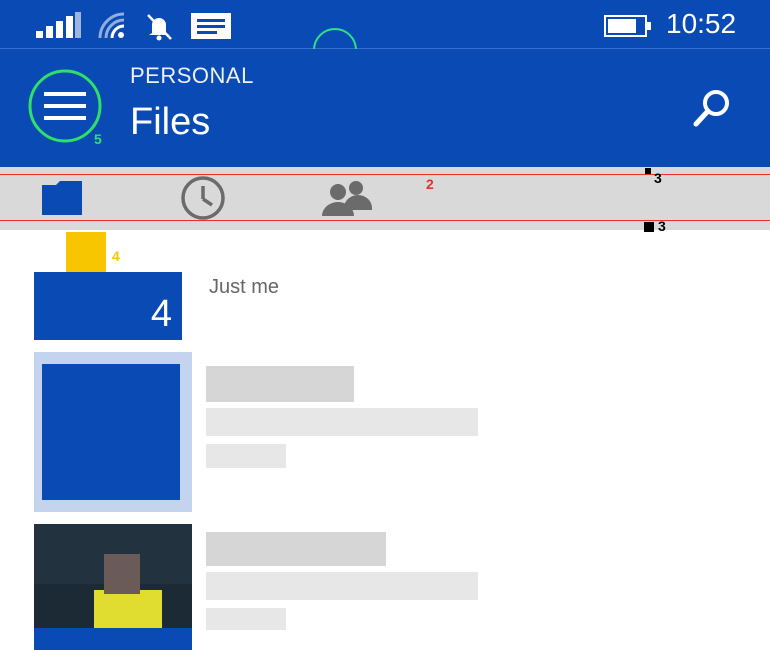 The width and height of the screenshot is (770, 650). I want to click on annotation-label-3b: 3, so click(662, 226).